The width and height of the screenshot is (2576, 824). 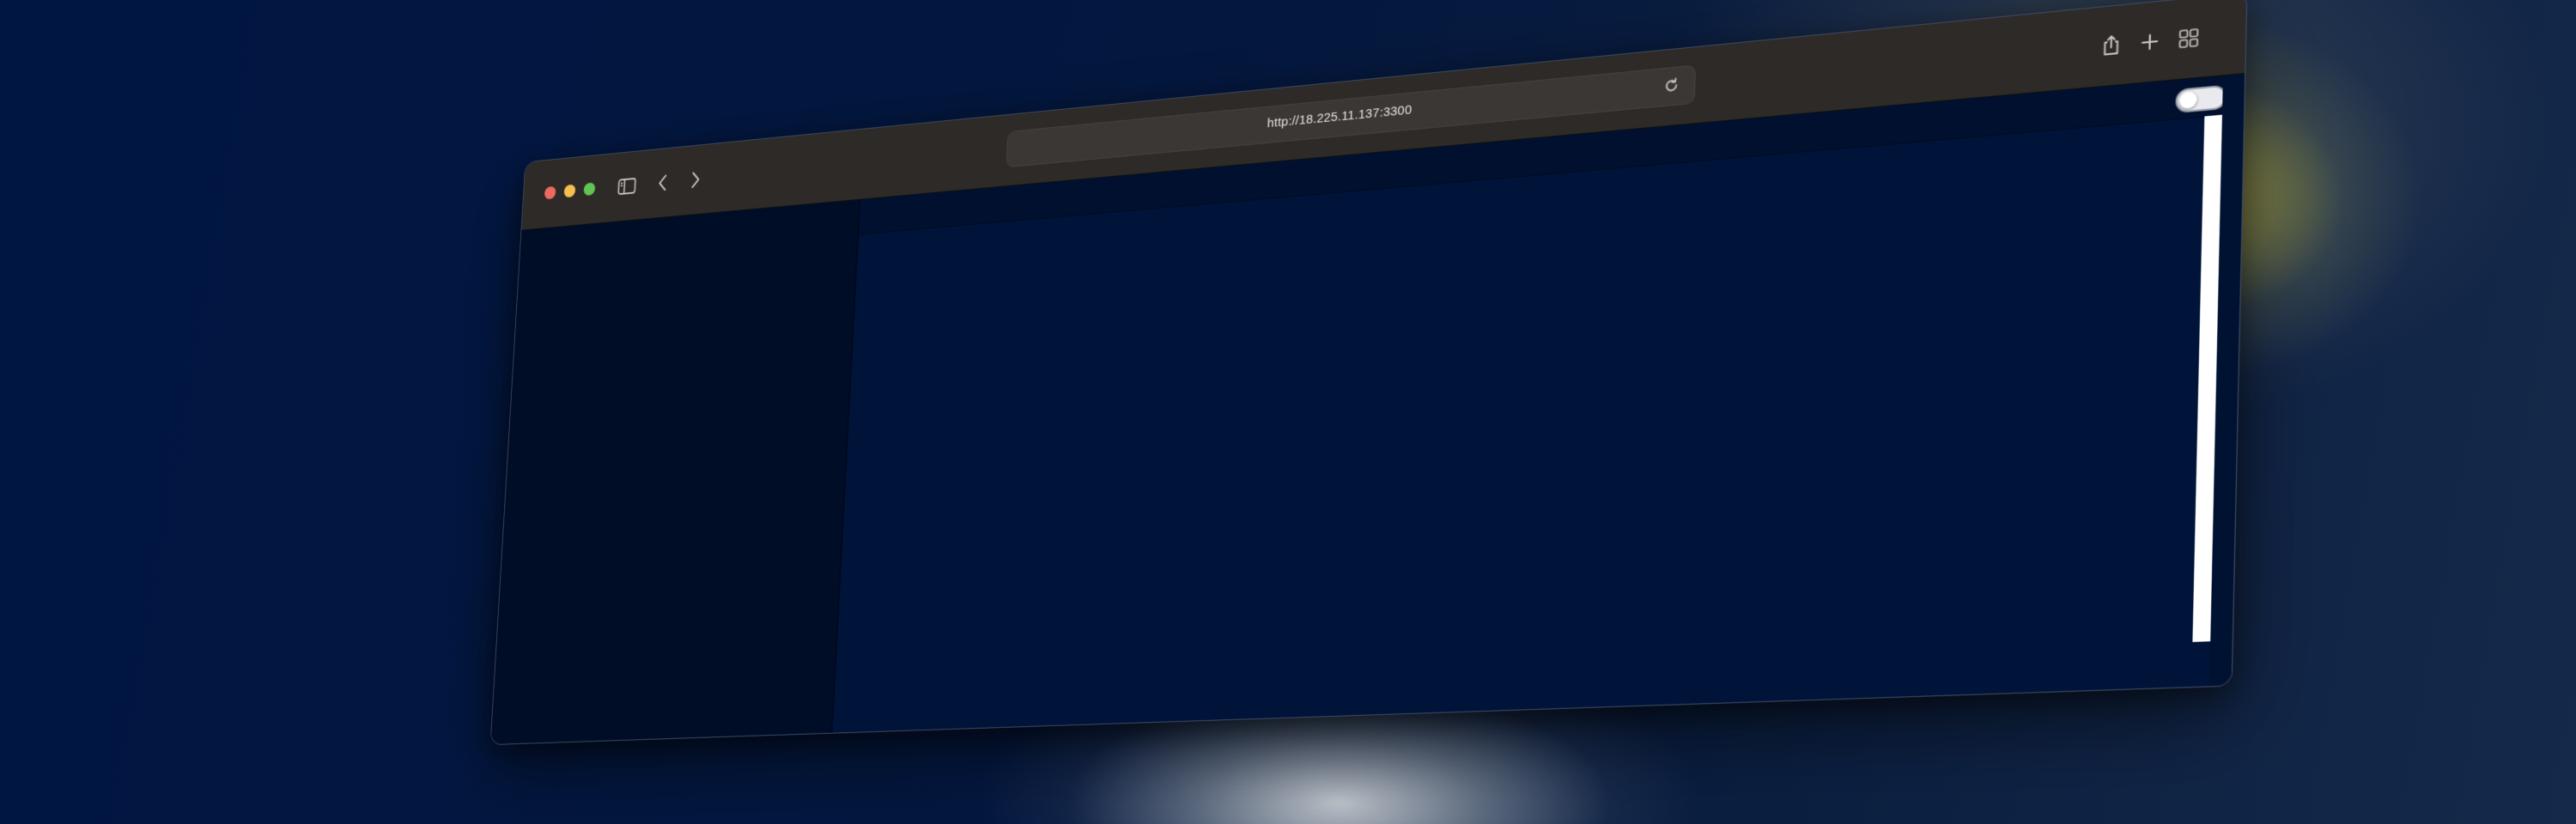 I want to click on new-tab-button, so click(x=2149, y=42).